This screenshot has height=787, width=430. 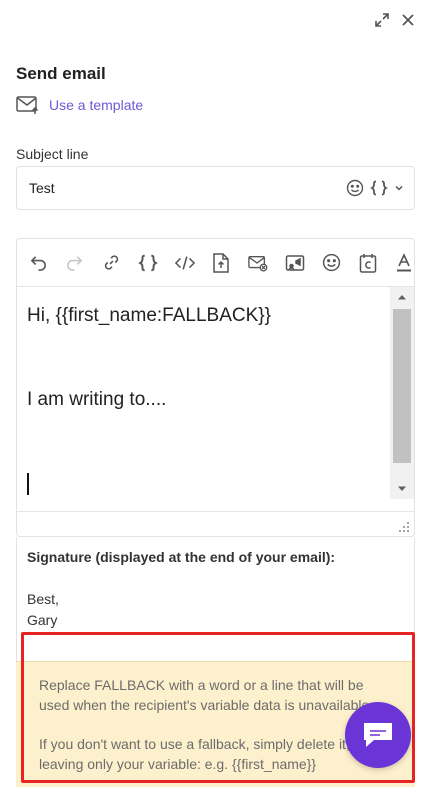 What do you see at coordinates (404, 527) in the screenshot?
I see `resize-handle-icon` at bounding box center [404, 527].